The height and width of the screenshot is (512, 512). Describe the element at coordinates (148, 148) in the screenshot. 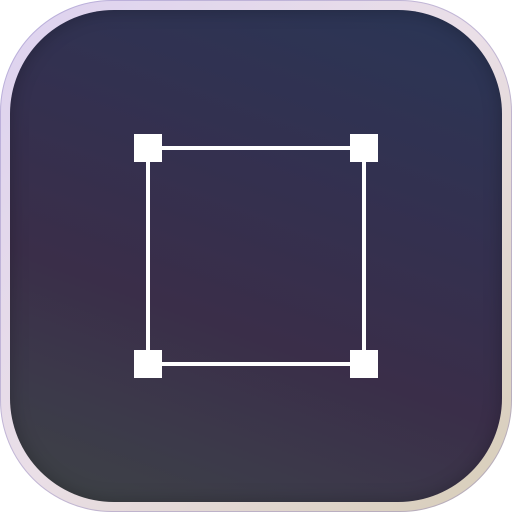

I see `corner-handle-top-left` at that location.